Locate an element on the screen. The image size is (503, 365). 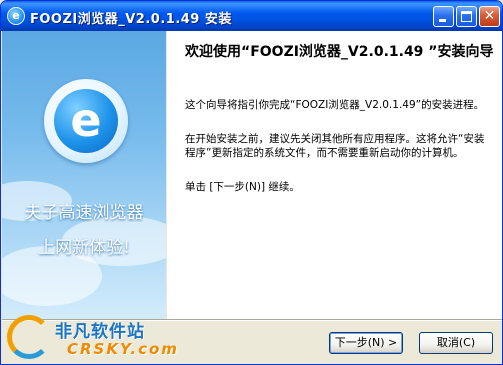
browser-logo-core: e is located at coordinates (86, 121).